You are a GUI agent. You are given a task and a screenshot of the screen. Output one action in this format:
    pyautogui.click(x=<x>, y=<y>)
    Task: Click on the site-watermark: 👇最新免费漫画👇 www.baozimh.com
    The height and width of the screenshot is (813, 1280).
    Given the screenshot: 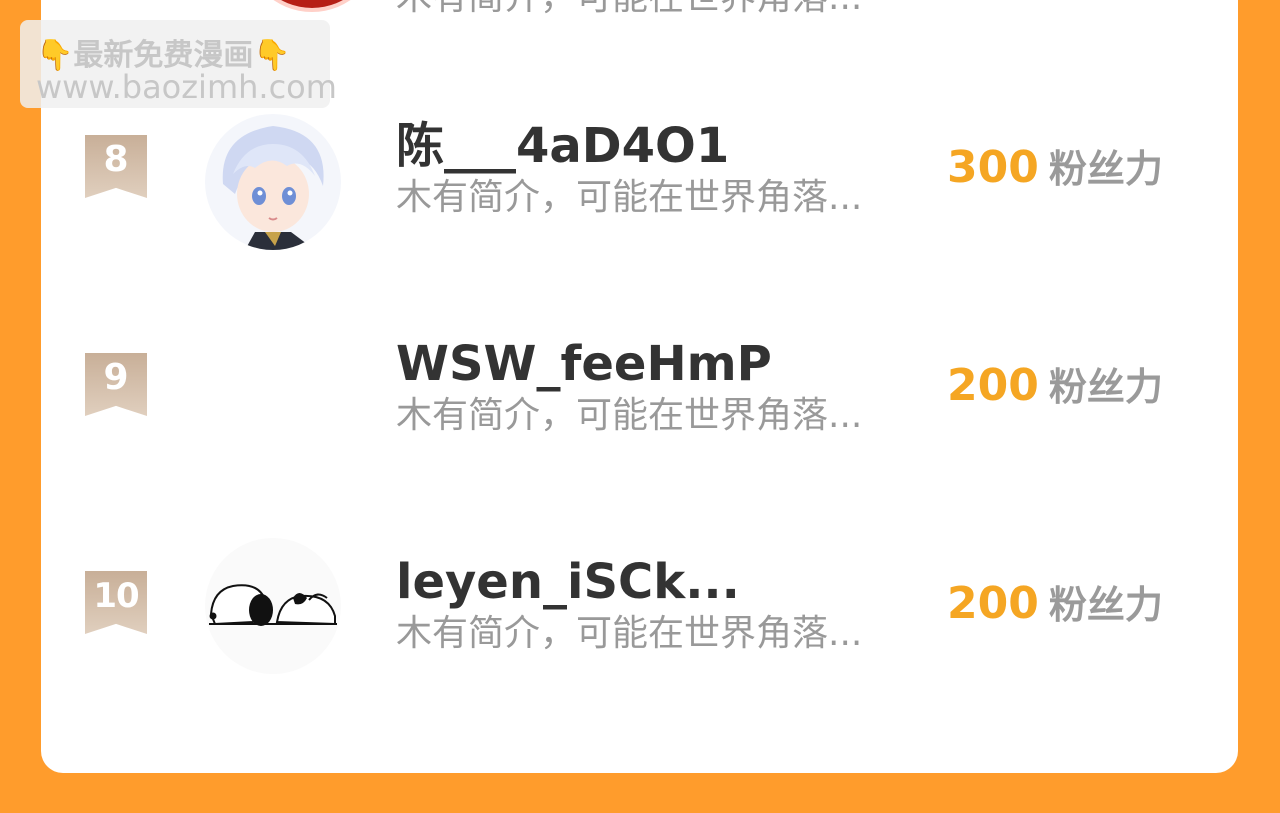 What is the action you would take?
    pyautogui.click(x=178, y=64)
    